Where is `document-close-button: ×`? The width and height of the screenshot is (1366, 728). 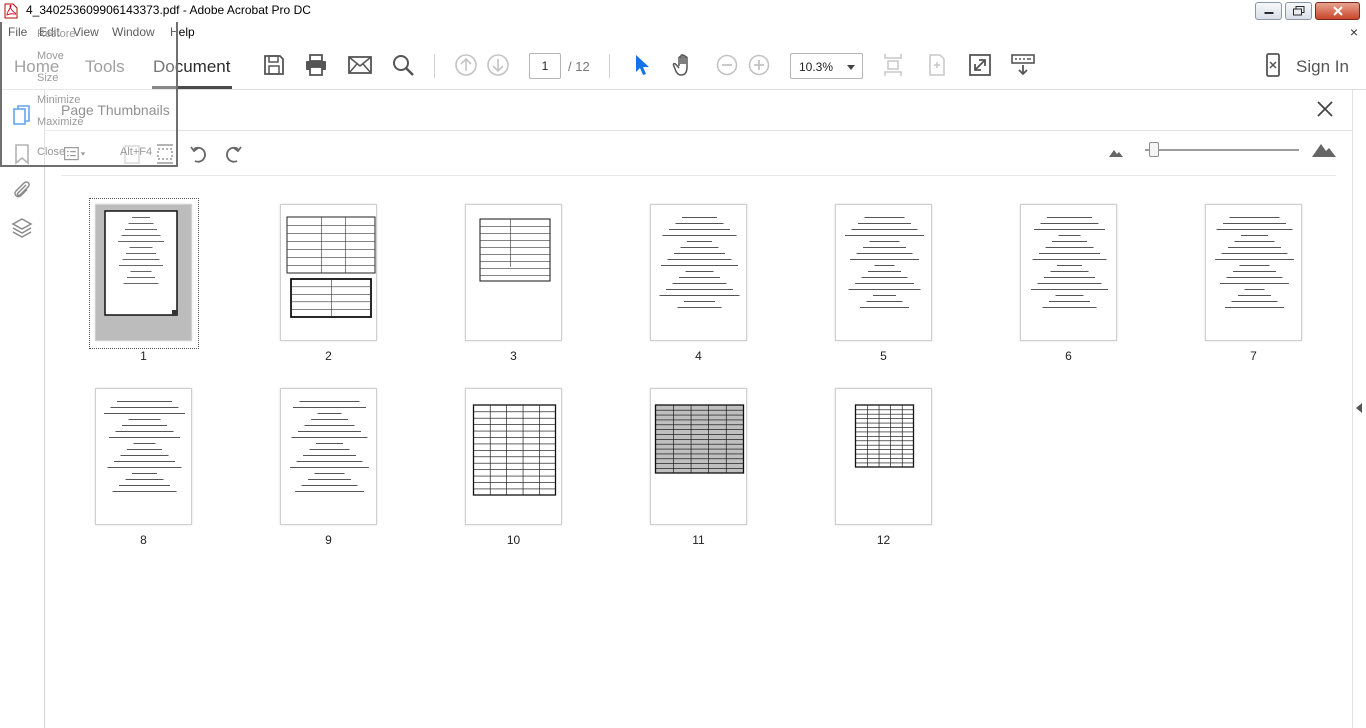 document-close-button: × is located at coordinates (1354, 32).